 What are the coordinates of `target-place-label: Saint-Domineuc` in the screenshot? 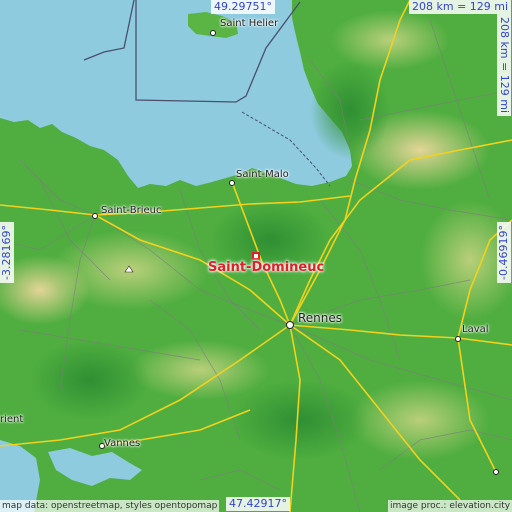 It's located at (266, 267).